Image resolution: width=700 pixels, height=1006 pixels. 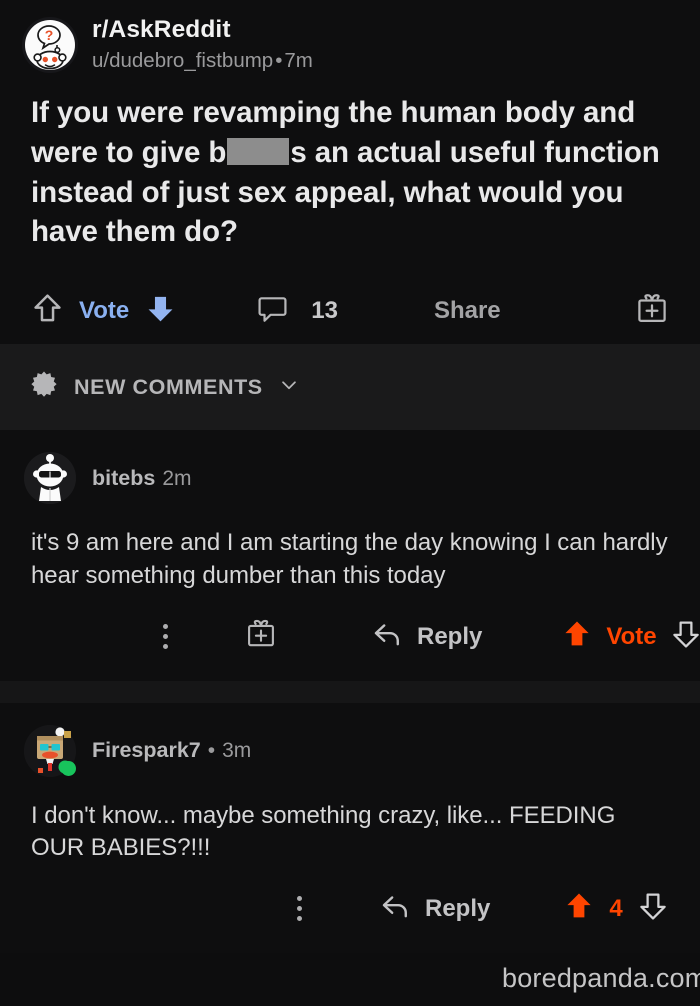 What do you see at coordinates (146, 750) in the screenshot?
I see `comment-author: Firespark7` at bounding box center [146, 750].